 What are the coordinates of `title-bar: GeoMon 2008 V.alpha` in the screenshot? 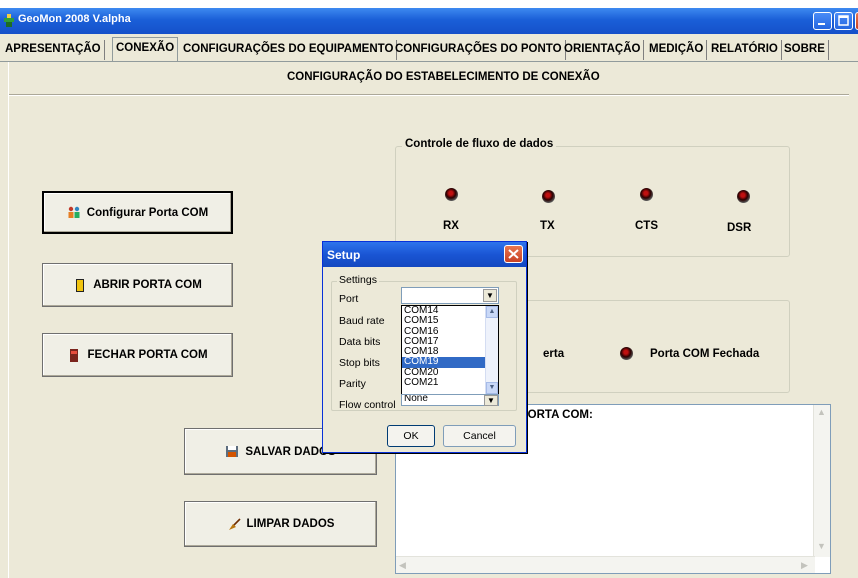 It's located at (429, 17).